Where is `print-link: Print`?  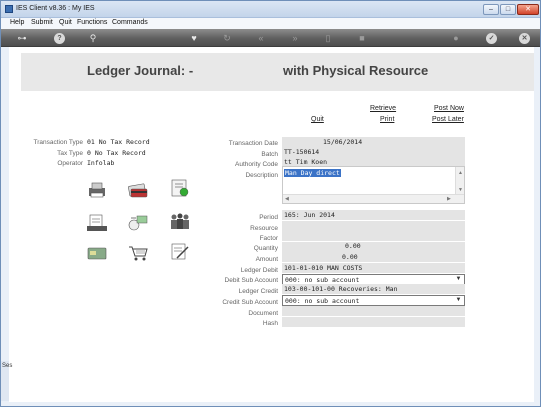
print-link: Print is located at coordinates (387, 119).